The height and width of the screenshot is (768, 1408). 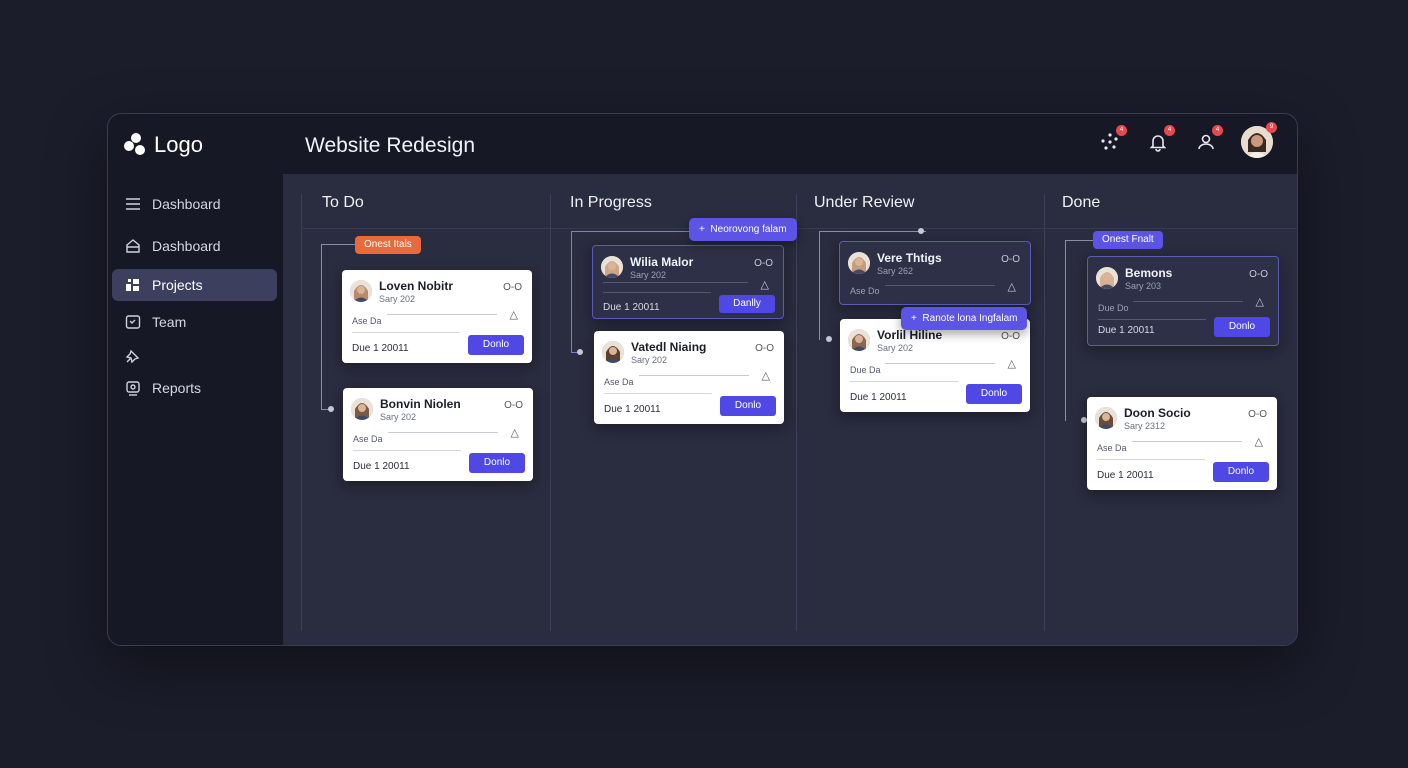 I want to click on task-card: Vere Thtigs Sary 262 O-O Ase Do △, so click(x=935, y=273).